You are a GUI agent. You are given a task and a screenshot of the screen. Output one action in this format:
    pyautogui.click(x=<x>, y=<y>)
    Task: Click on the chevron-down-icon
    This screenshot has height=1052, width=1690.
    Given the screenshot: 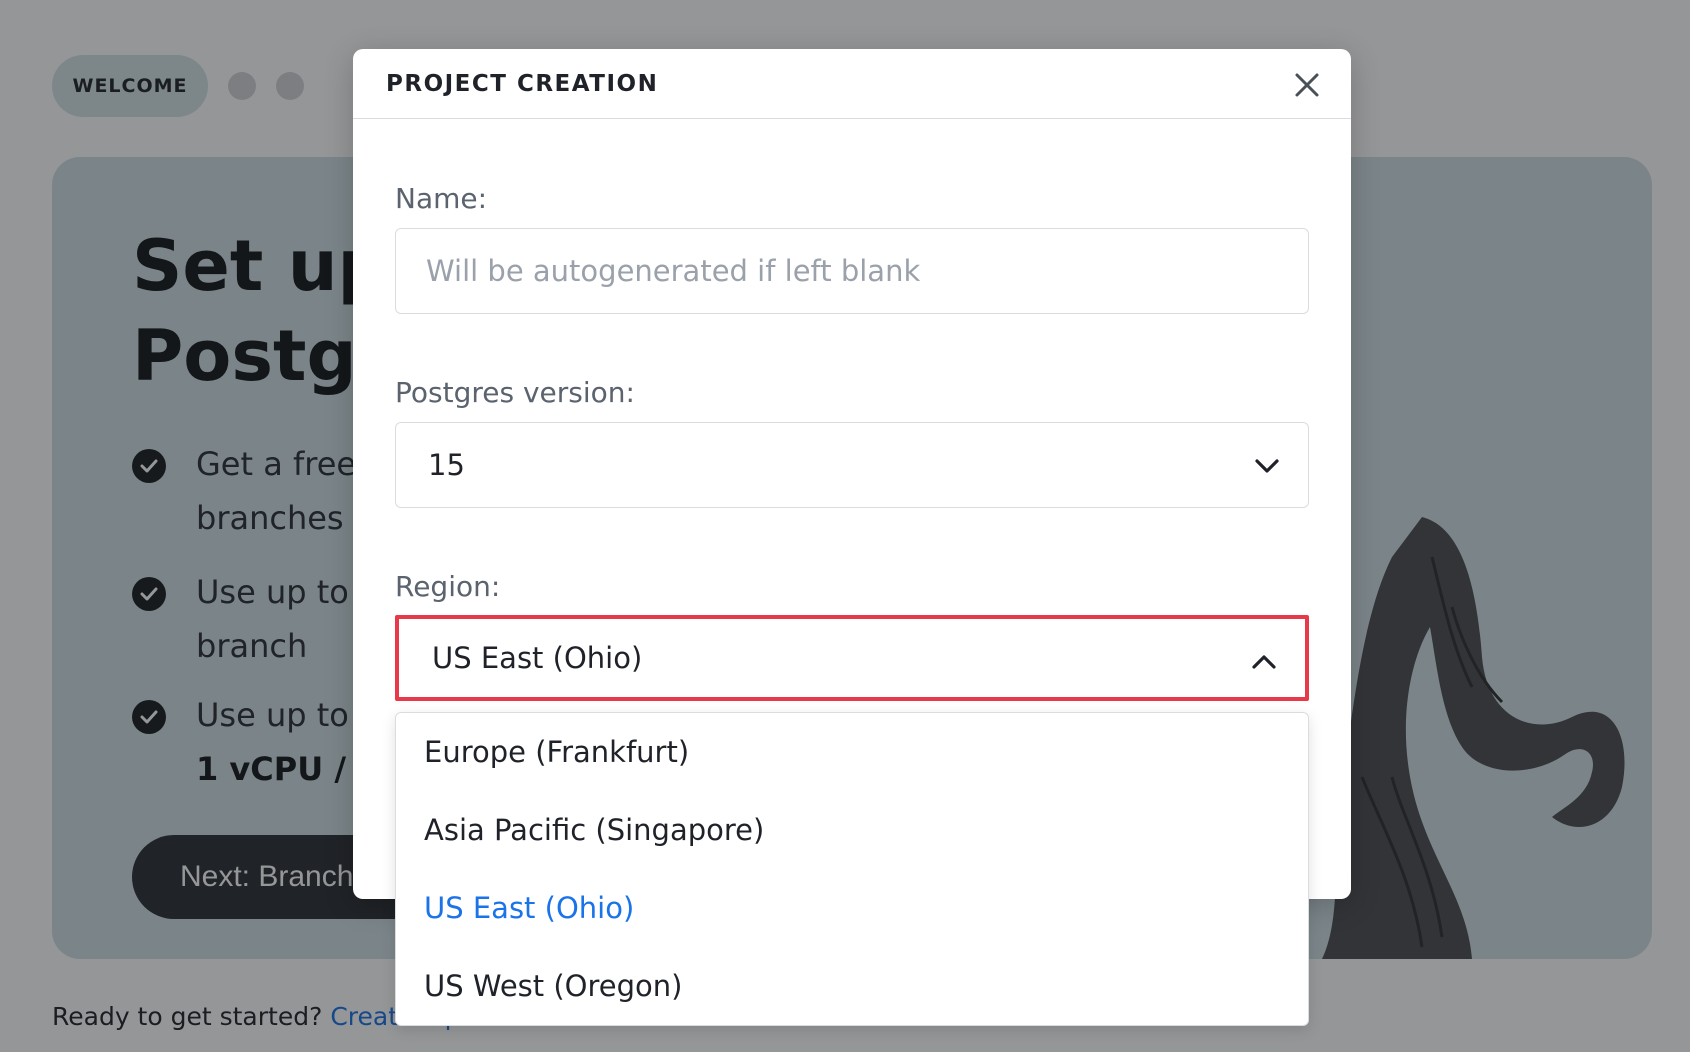 What is the action you would take?
    pyautogui.click(x=1267, y=466)
    